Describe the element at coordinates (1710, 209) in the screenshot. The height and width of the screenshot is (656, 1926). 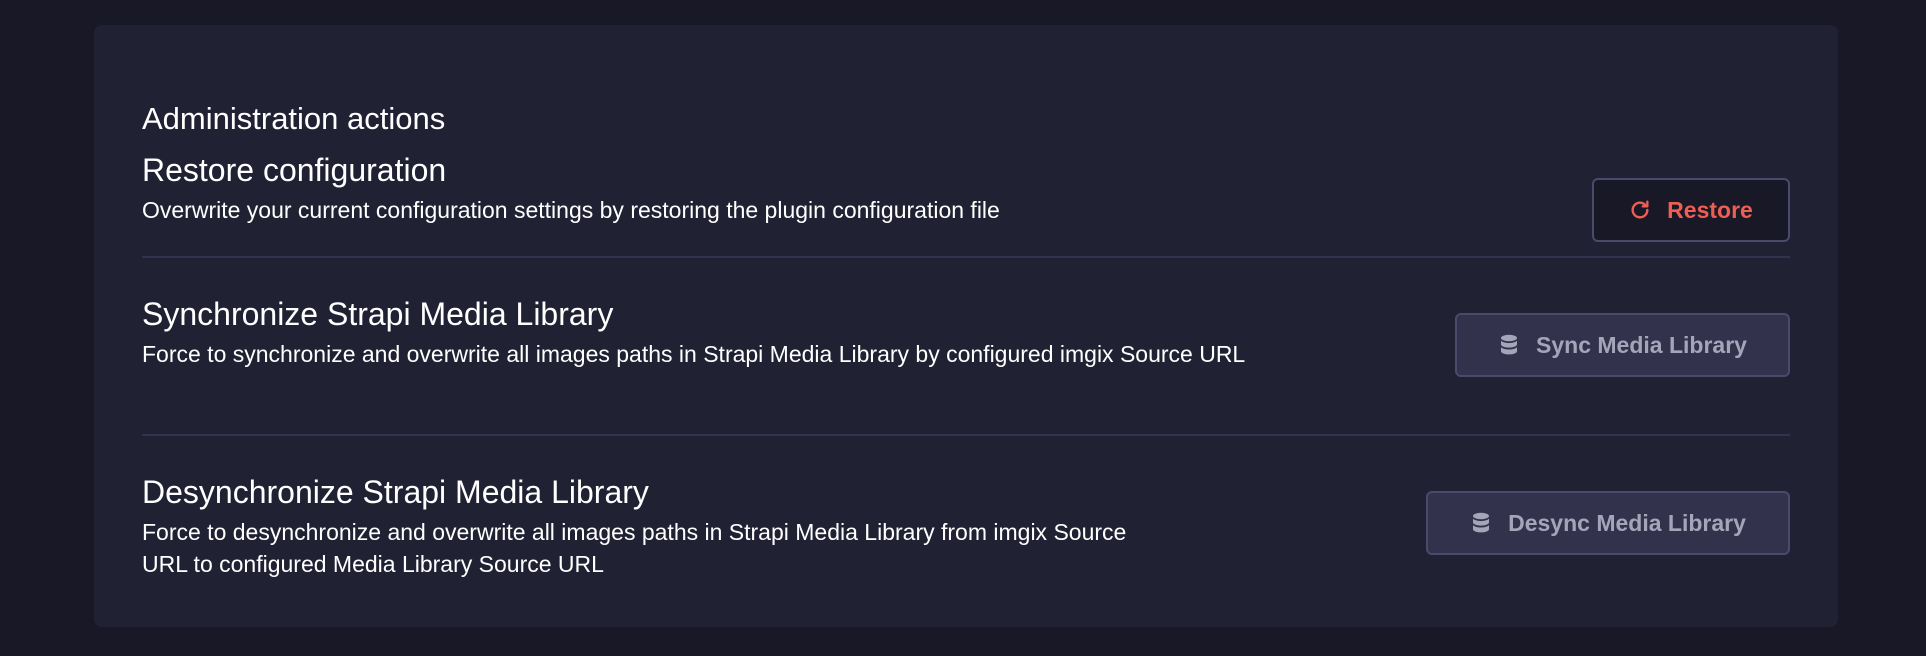
I see `restore-button-label: Restore` at that location.